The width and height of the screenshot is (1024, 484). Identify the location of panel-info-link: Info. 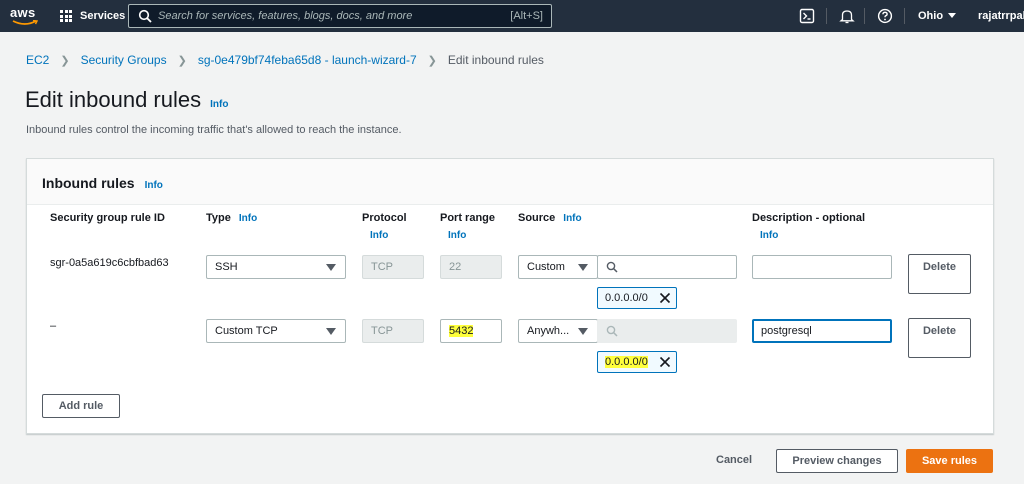
(154, 185).